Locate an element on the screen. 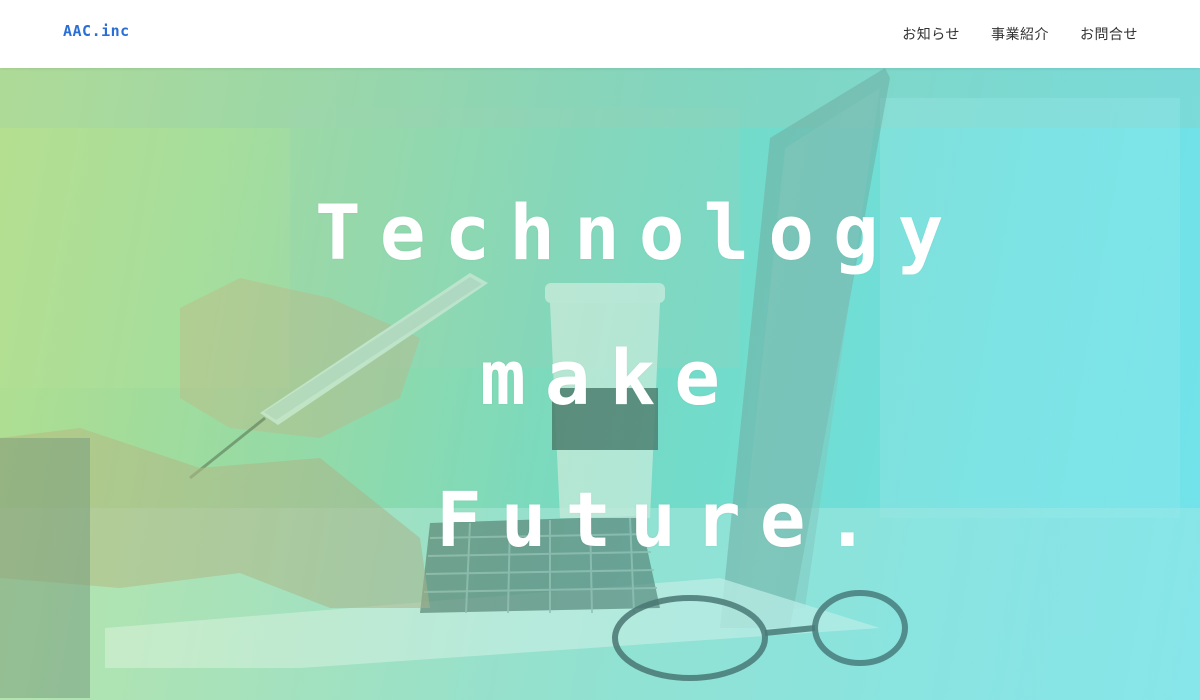 This screenshot has width=1200, height=700. nav-item-business: 事業紹介 is located at coordinates (1020, 34).